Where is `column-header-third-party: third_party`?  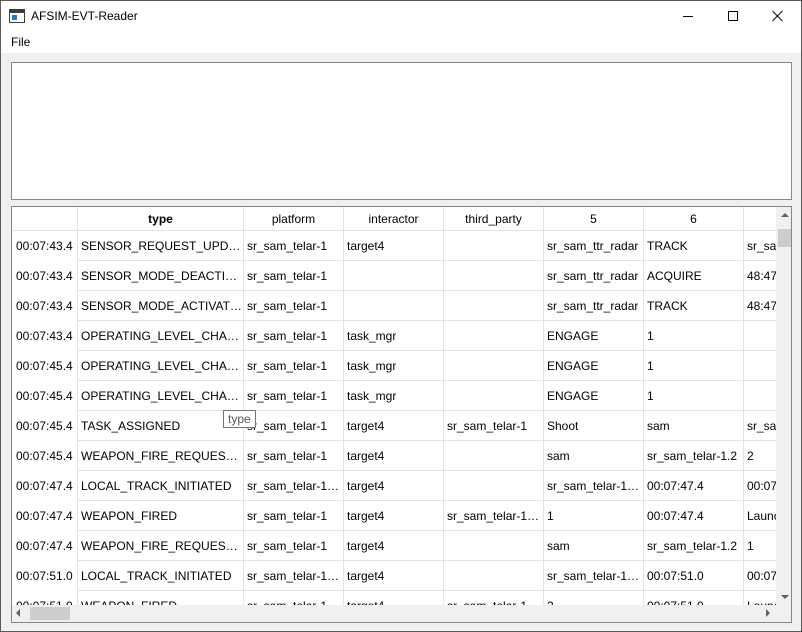 column-header-third-party: third_party is located at coordinates (494, 219).